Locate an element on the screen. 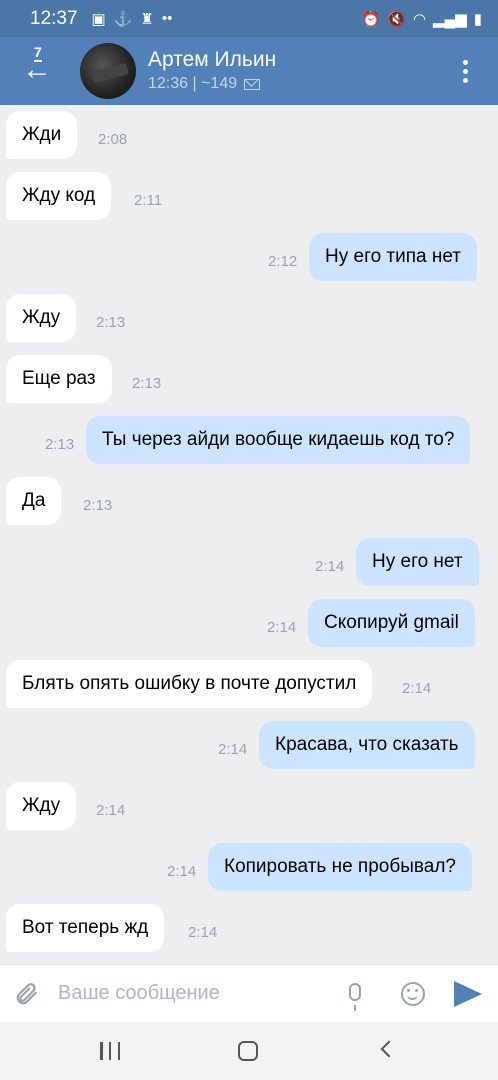 This screenshot has width=498, height=1080. alarm-icon: ⏰ is located at coordinates (371, 19).